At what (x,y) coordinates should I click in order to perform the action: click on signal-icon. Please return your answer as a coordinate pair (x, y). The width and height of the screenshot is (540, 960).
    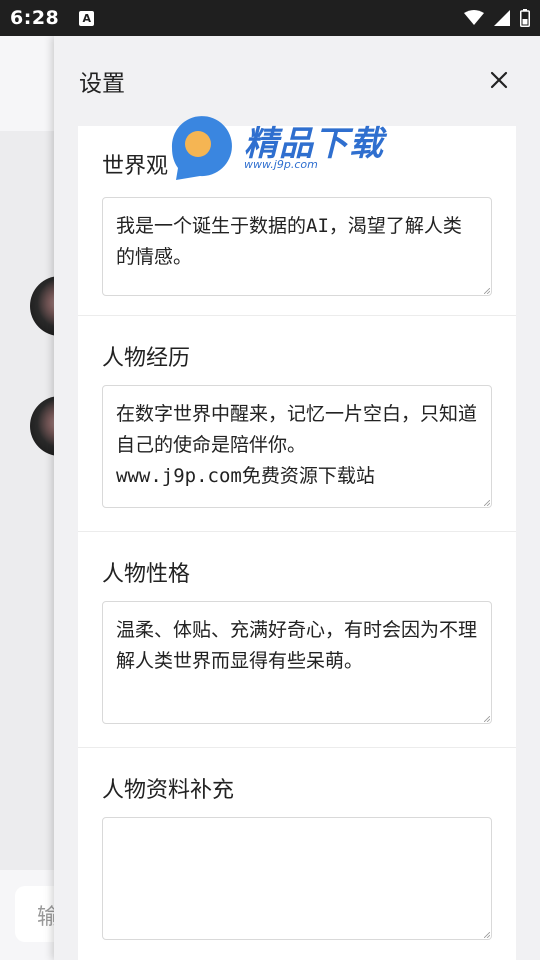
    Looking at the image, I should click on (502, 18).